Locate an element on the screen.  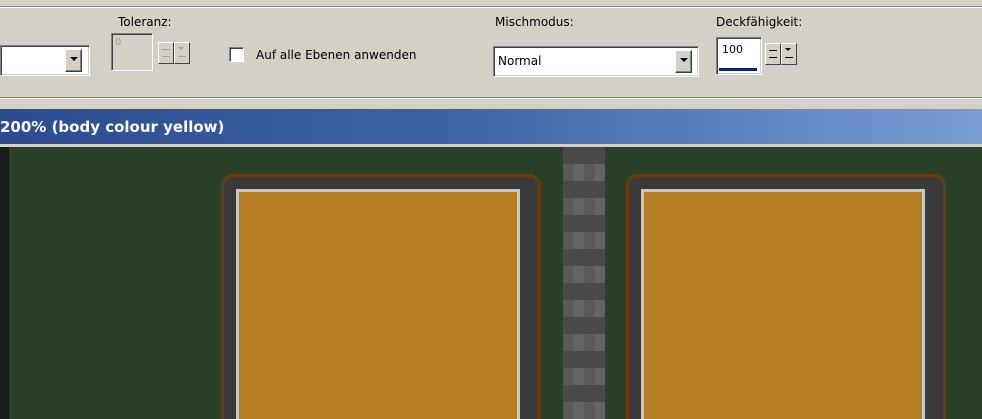
document-title: 200% (body colour yellow) is located at coordinates (112, 127).